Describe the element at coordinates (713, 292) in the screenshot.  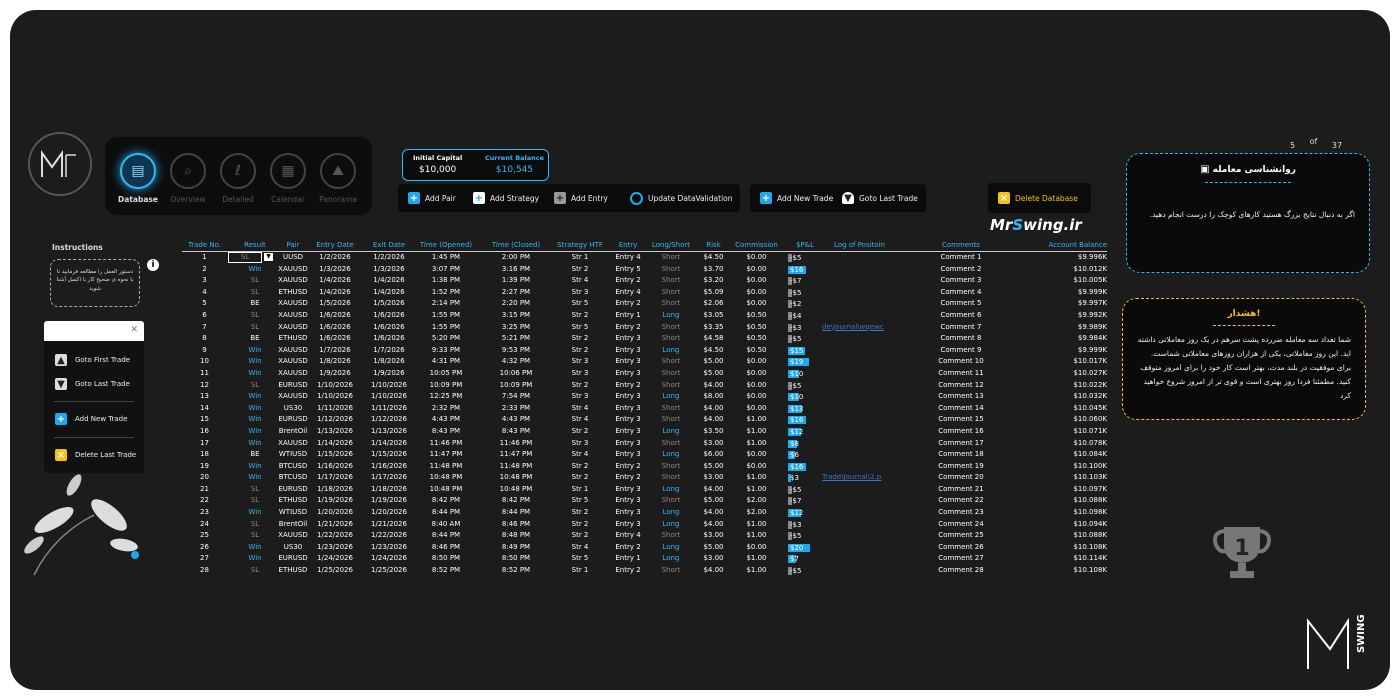
I see `table-cell: $5.09` at that location.